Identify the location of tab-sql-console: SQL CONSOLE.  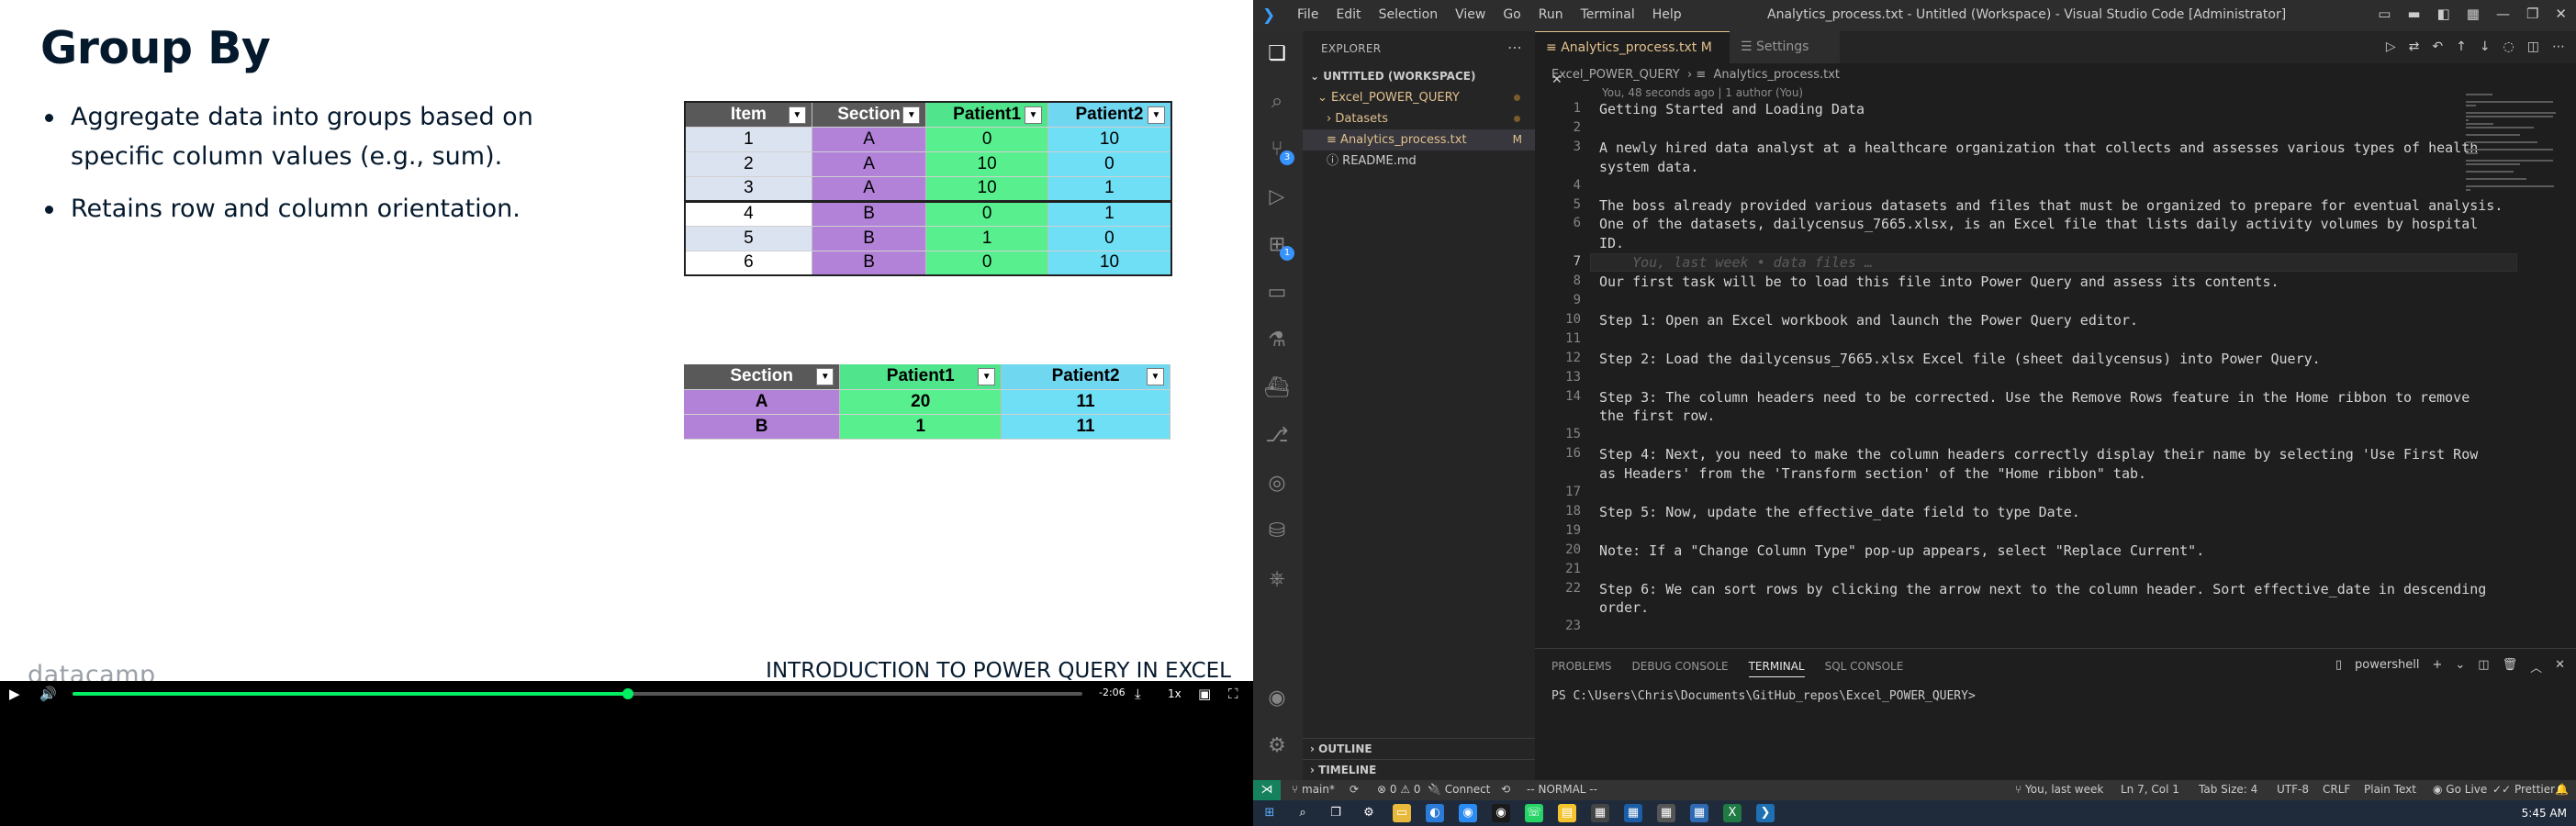
(1864, 668).